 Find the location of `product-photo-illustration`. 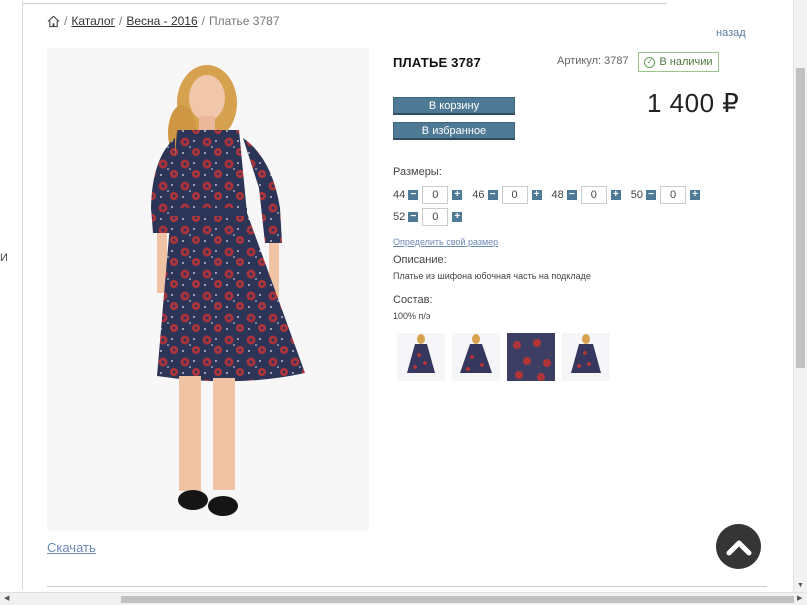

product-photo-illustration is located at coordinates (228, 290).